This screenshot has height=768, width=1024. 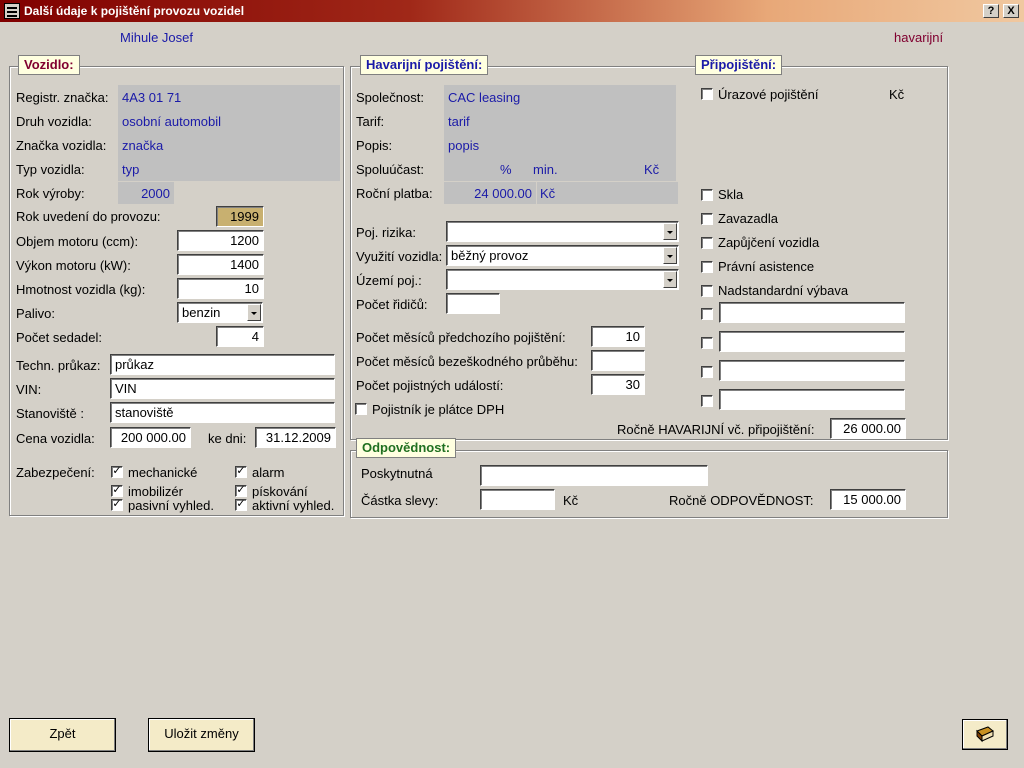 What do you see at coordinates (241, 472) in the screenshot?
I see `alarm-checkbox: ✓` at bounding box center [241, 472].